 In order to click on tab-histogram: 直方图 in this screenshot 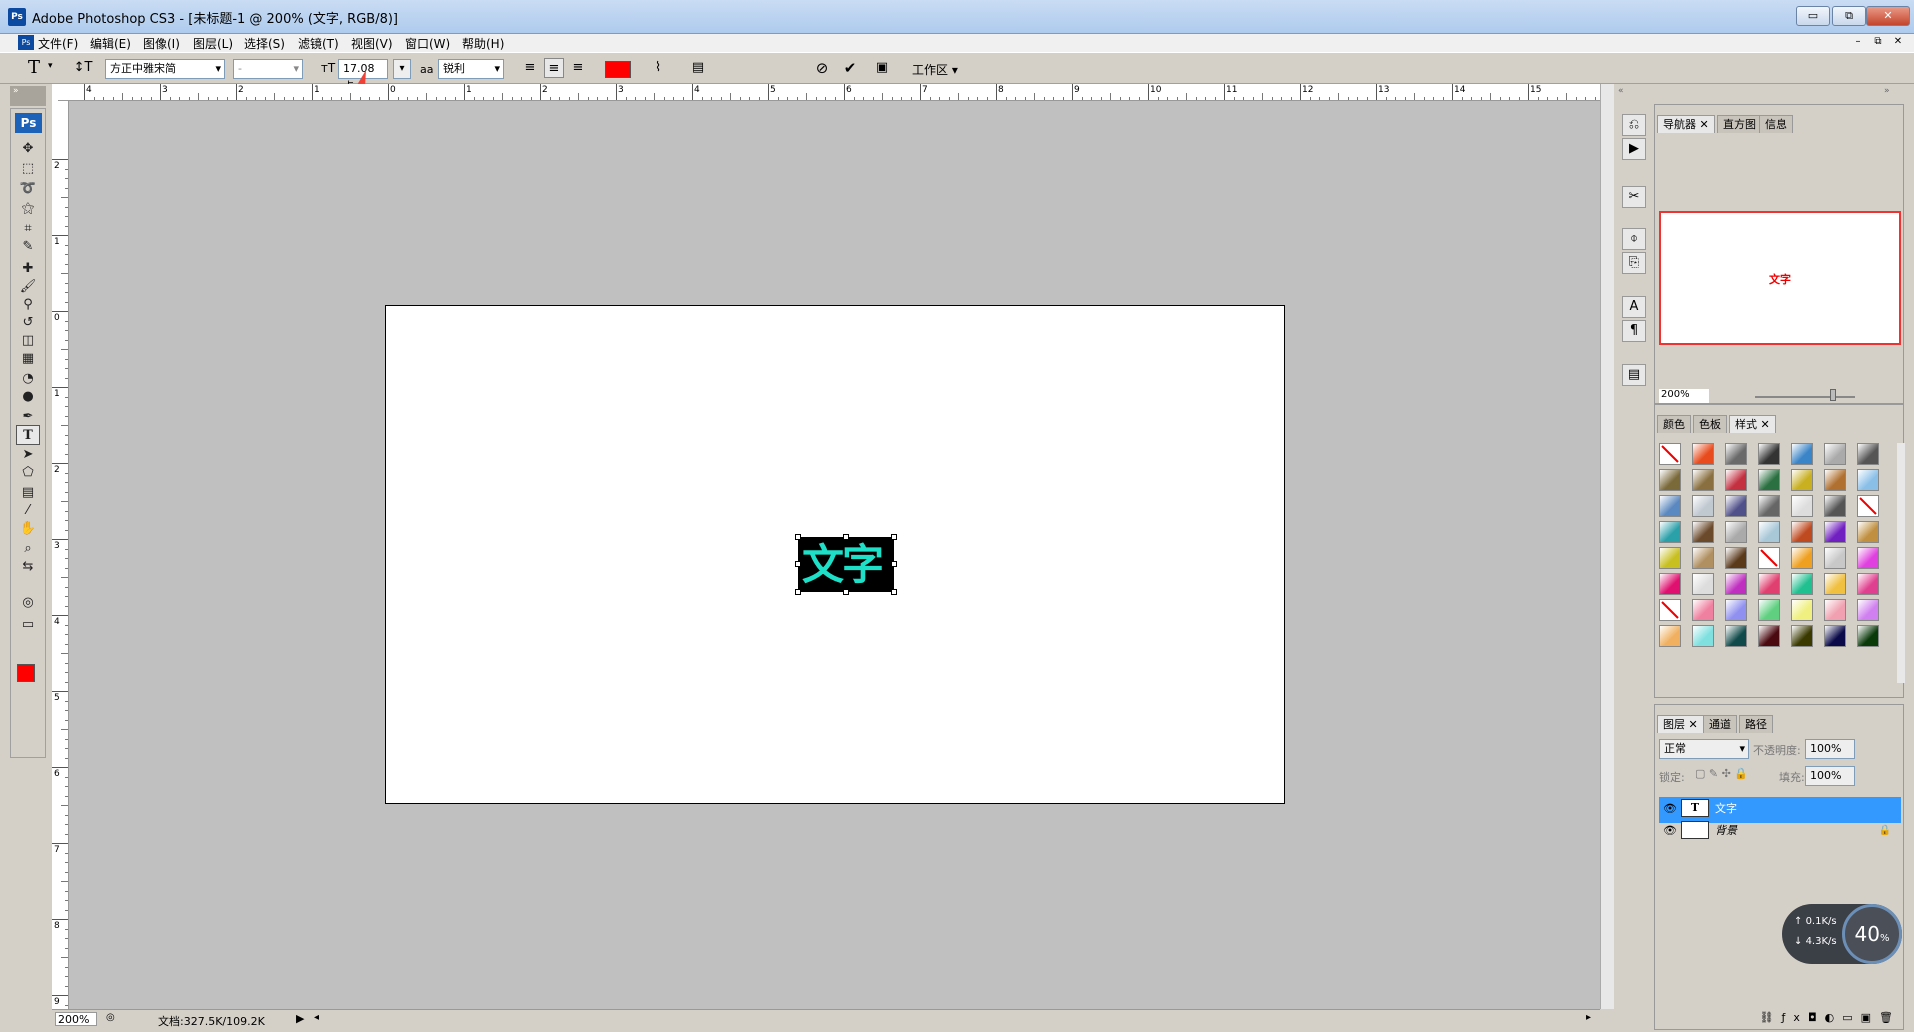, I will do `click(1739, 124)`.